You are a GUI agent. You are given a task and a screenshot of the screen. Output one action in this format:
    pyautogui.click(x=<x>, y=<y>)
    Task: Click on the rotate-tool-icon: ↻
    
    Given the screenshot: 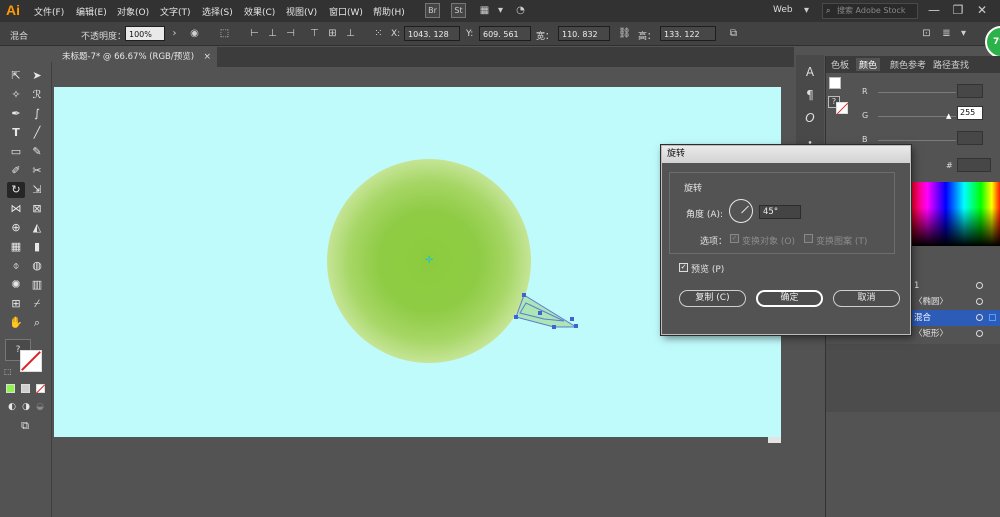 What is the action you would take?
    pyautogui.click(x=16, y=190)
    